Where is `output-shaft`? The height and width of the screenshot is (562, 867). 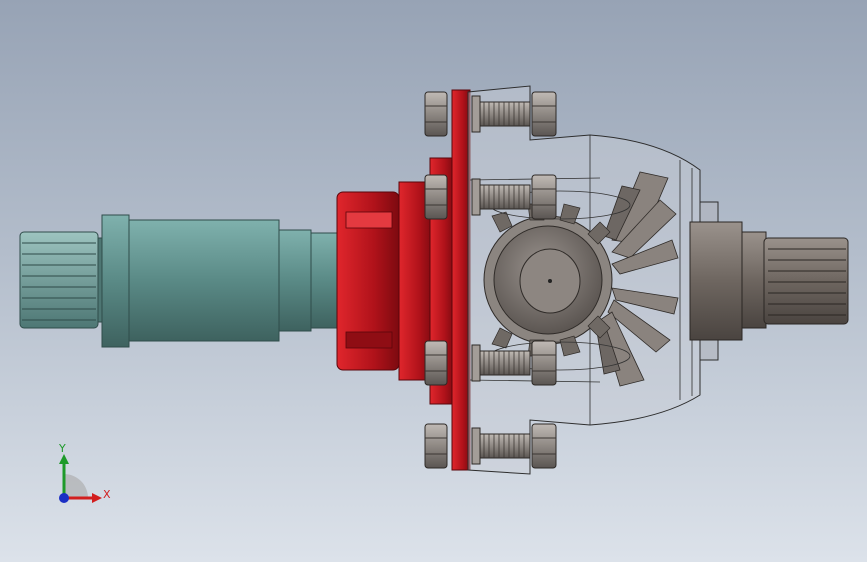
output-shaft is located at coordinates (769, 281).